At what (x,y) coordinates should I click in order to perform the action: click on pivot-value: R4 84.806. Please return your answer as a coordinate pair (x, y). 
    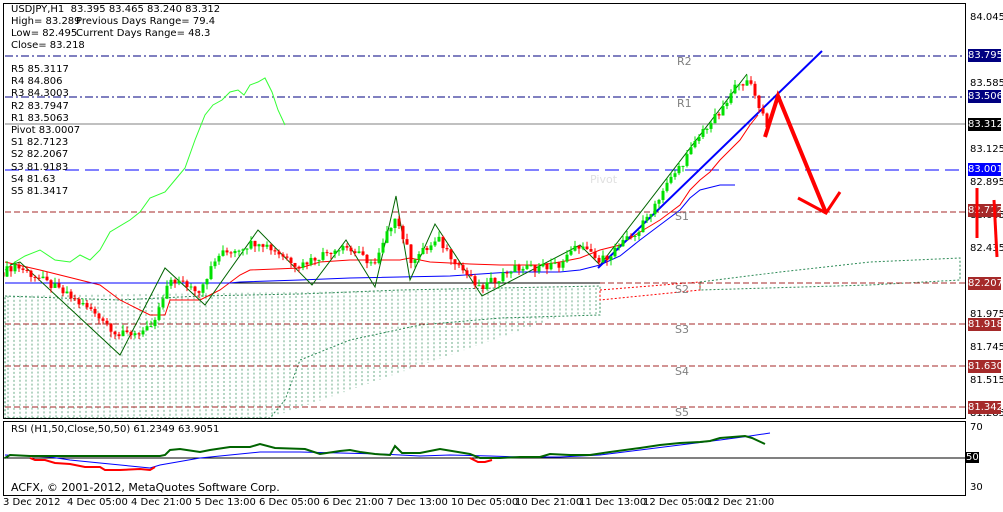
    Looking at the image, I should click on (37, 82).